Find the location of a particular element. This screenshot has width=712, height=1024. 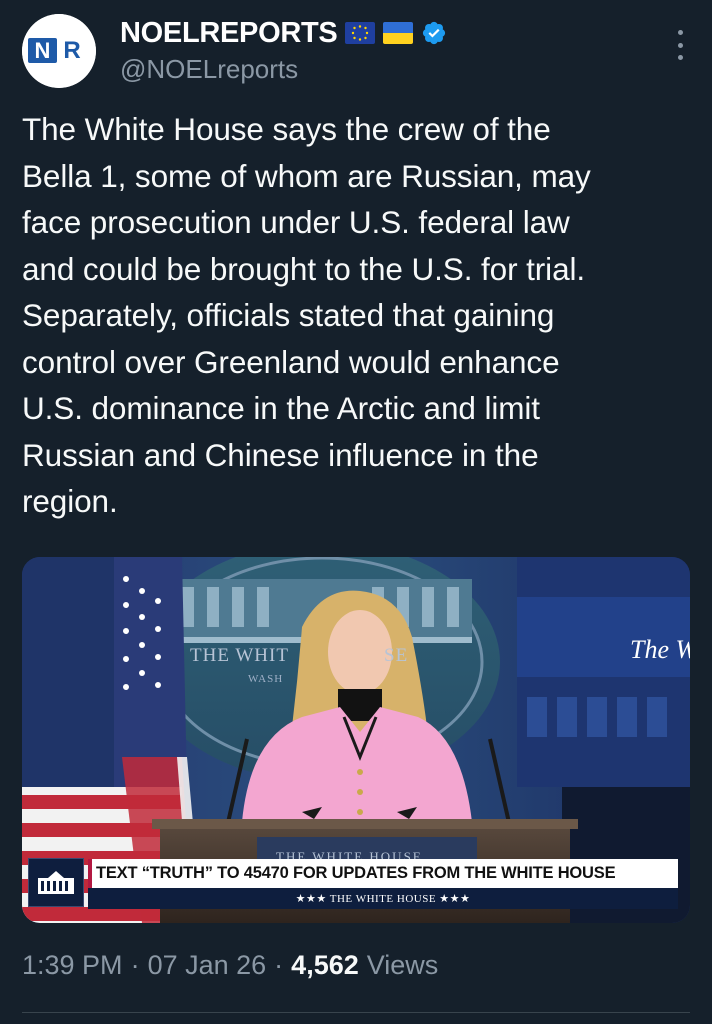

author-avatar: N R is located at coordinates (59, 51).